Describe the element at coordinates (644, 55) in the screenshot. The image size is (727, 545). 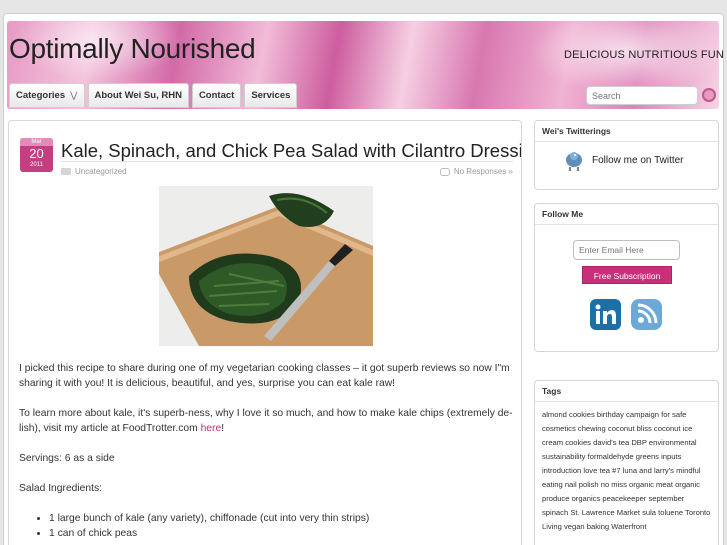
I see `site-tagline: DELICIOUS NUTRITIOUS FUN` at that location.